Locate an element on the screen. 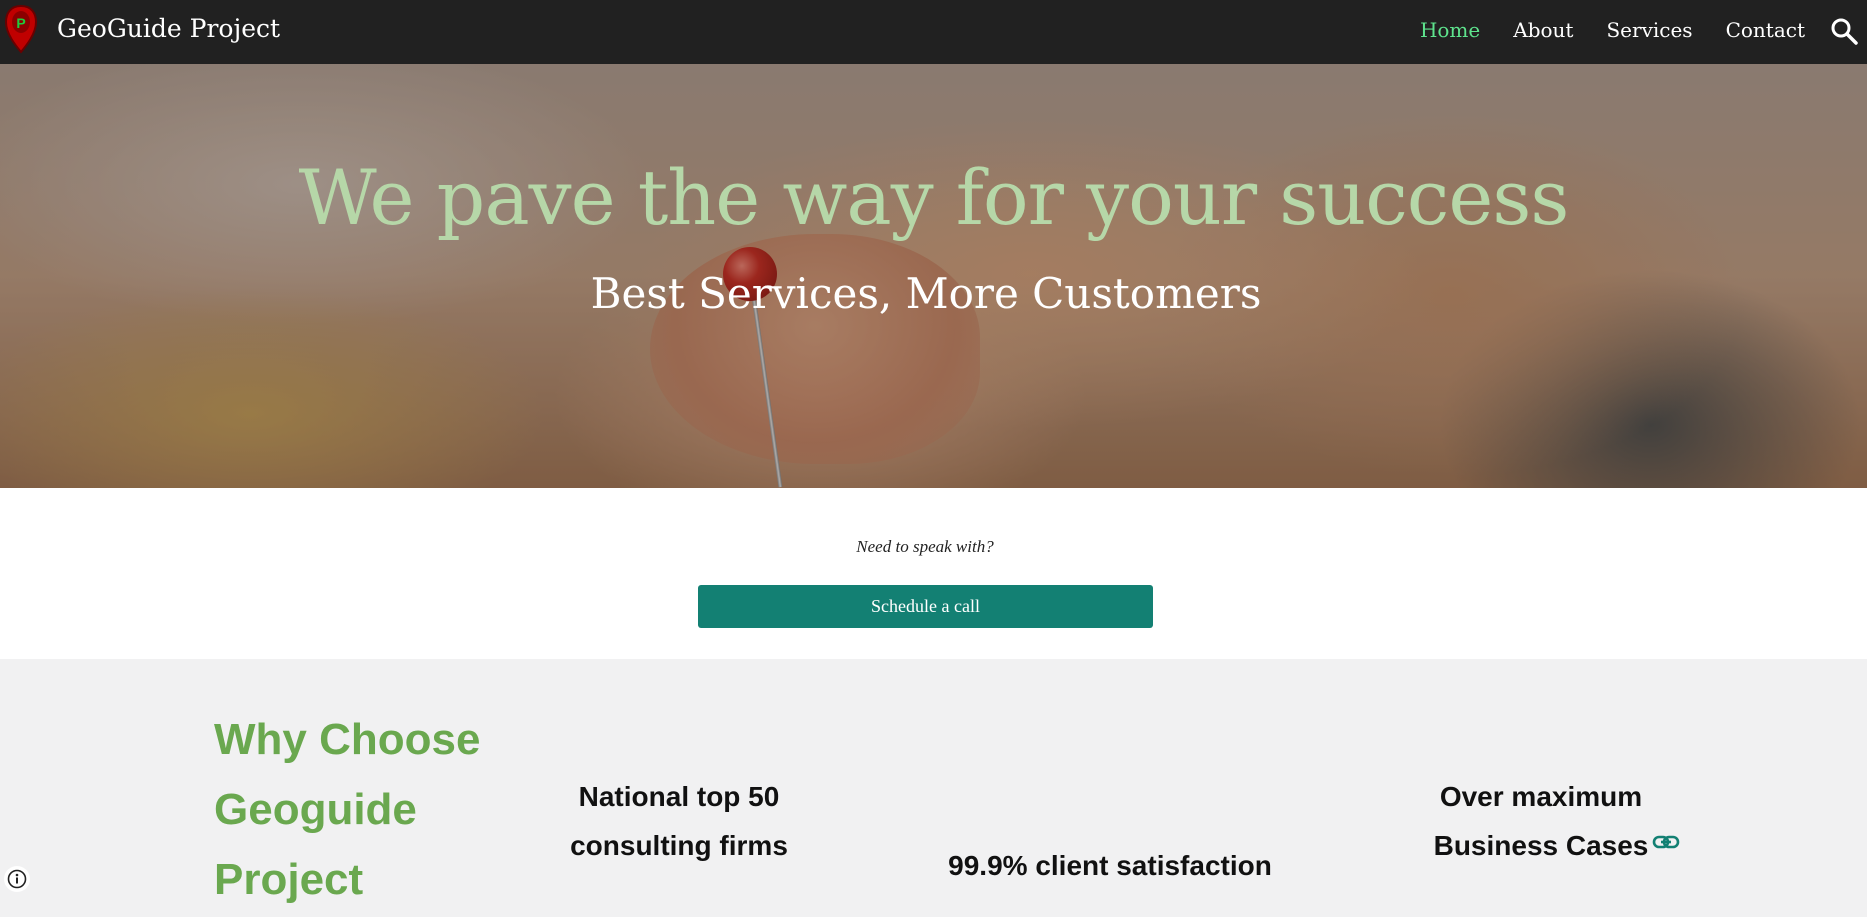 This screenshot has height=917, width=1867. schedule-call-button: Schedule a call is located at coordinates (925, 606).